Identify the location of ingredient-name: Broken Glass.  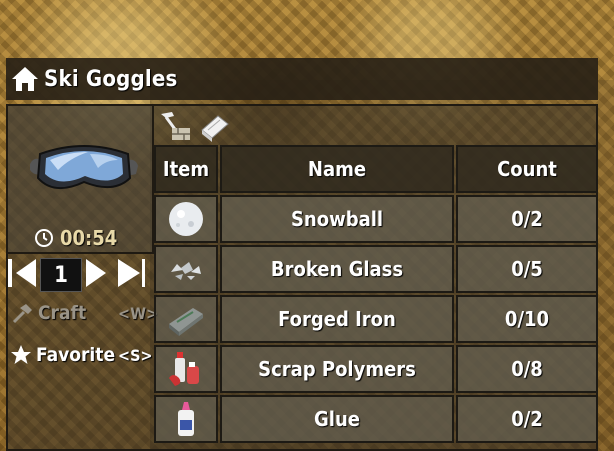
(337, 269).